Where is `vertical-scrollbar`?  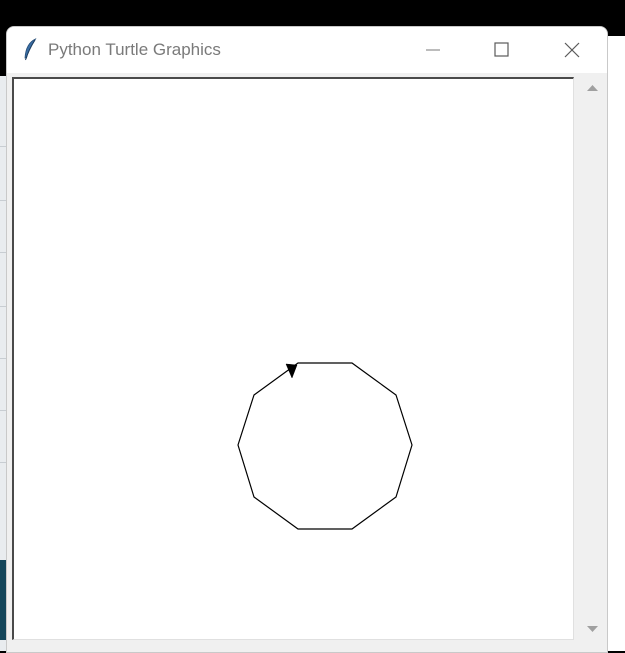
vertical-scrollbar is located at coordinates (592, 362).